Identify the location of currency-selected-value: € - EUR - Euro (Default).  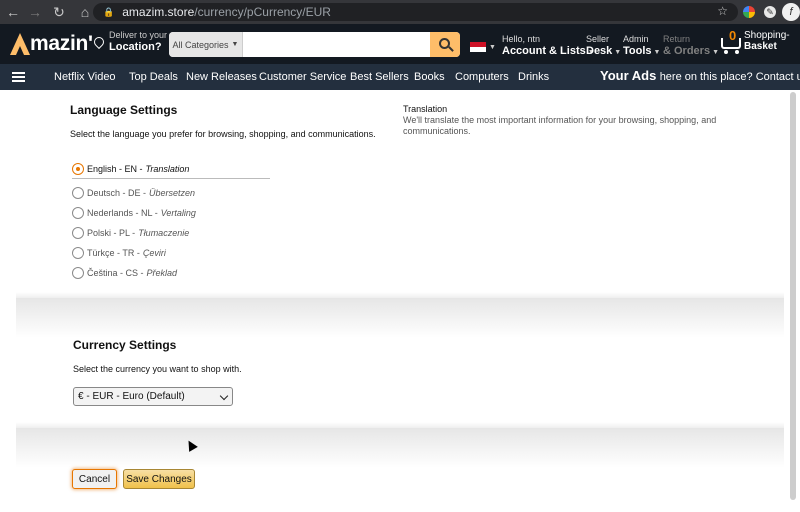
(131, 396).